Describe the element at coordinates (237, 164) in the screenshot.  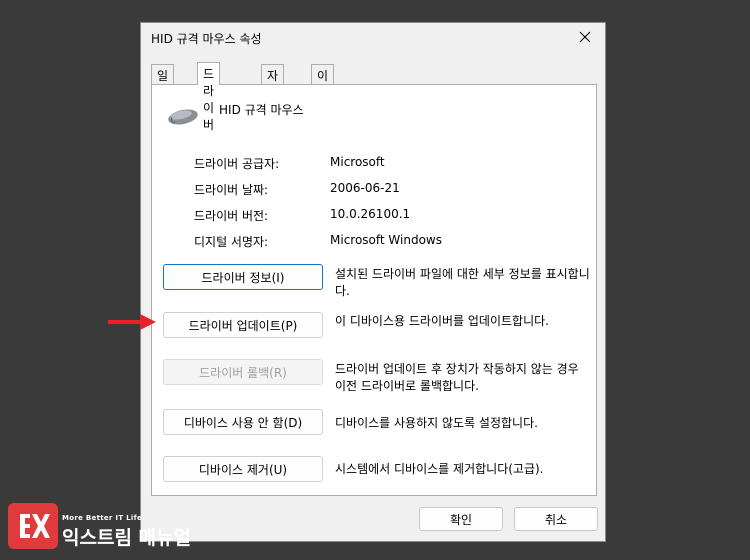
I see `driver-provider-label: 드라이버 공급자:` at that location.